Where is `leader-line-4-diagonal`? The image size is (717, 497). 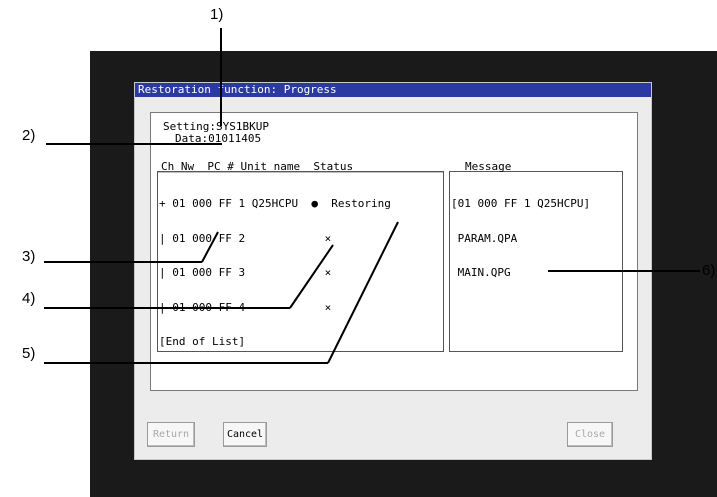 leader-line-4-diagonal is located at coordinates (311, 276).